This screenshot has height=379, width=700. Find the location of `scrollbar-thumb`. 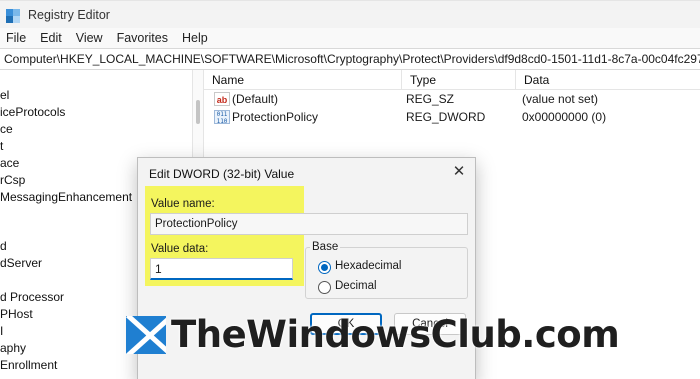

scrollbar-thumb is located at coordinates (198, 112).